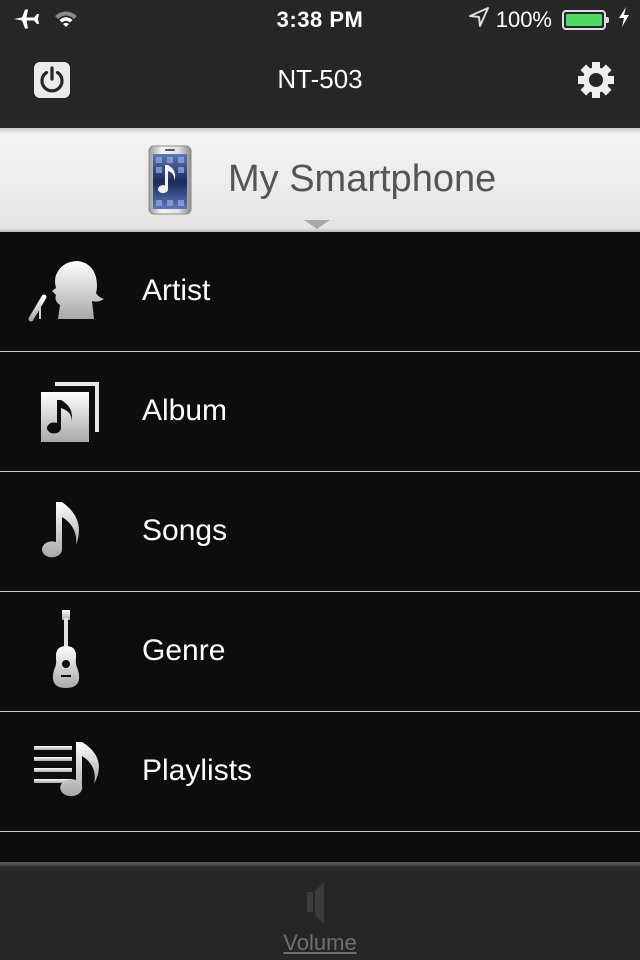 The width and height of the screenshot is (640, 960). What do you see at coordinates (66, 532) in the screenshot?
I see `music-note-icon` at bounding box center [66, 532].